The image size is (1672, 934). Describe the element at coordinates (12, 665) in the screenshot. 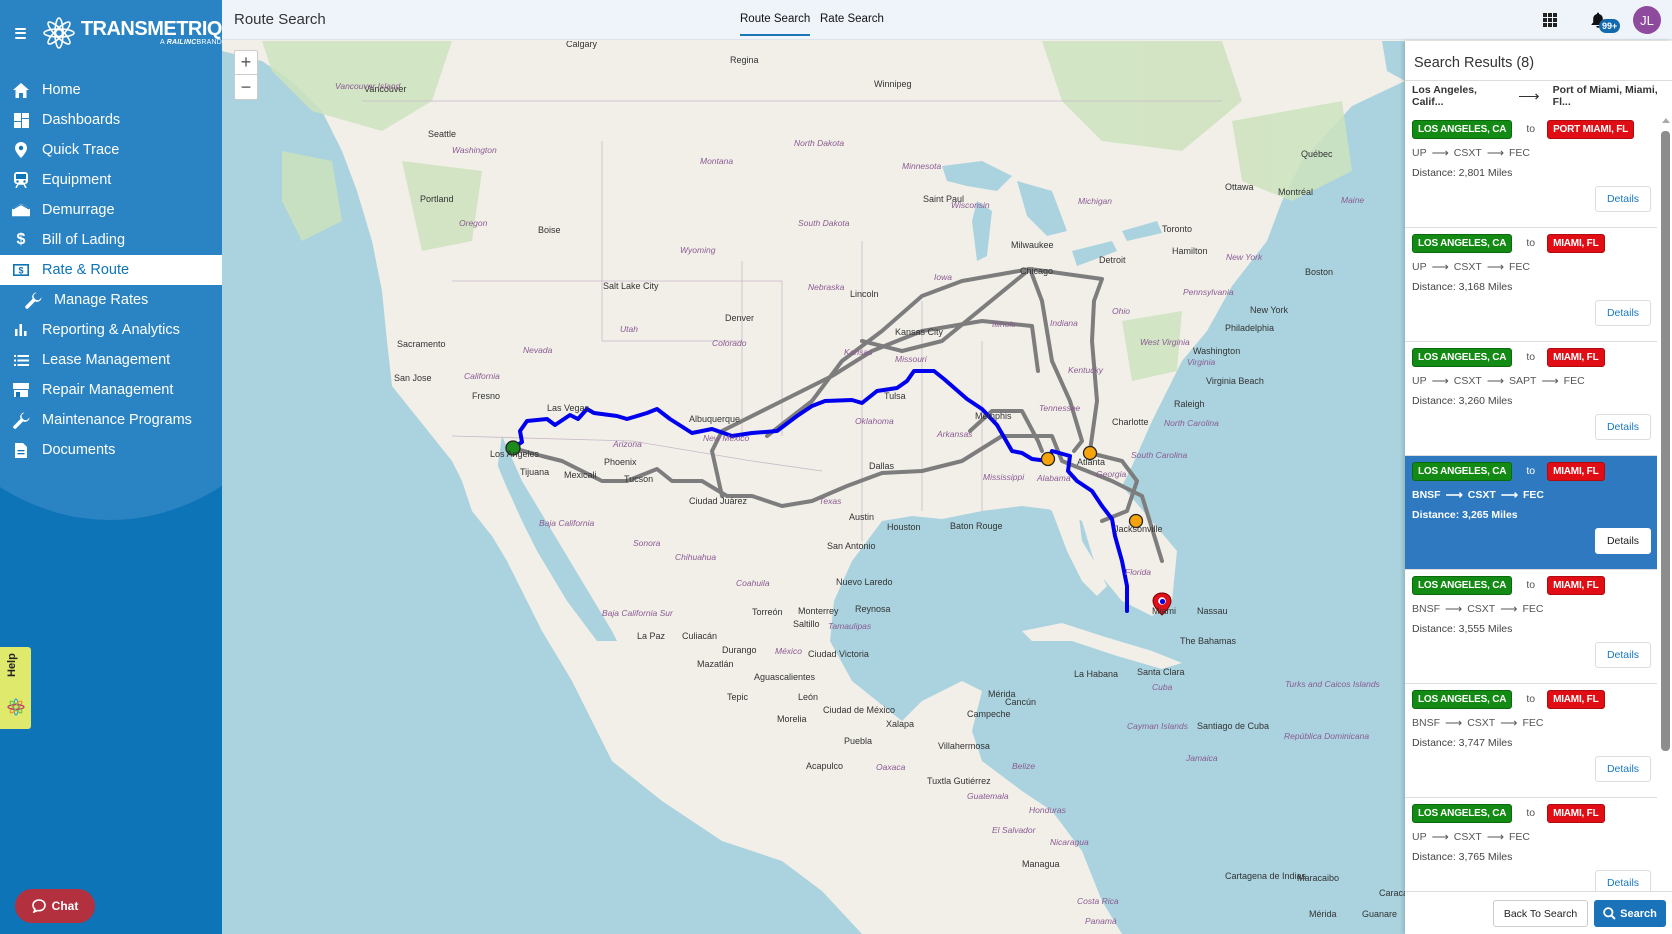

I see `help-label: Help` at that location.